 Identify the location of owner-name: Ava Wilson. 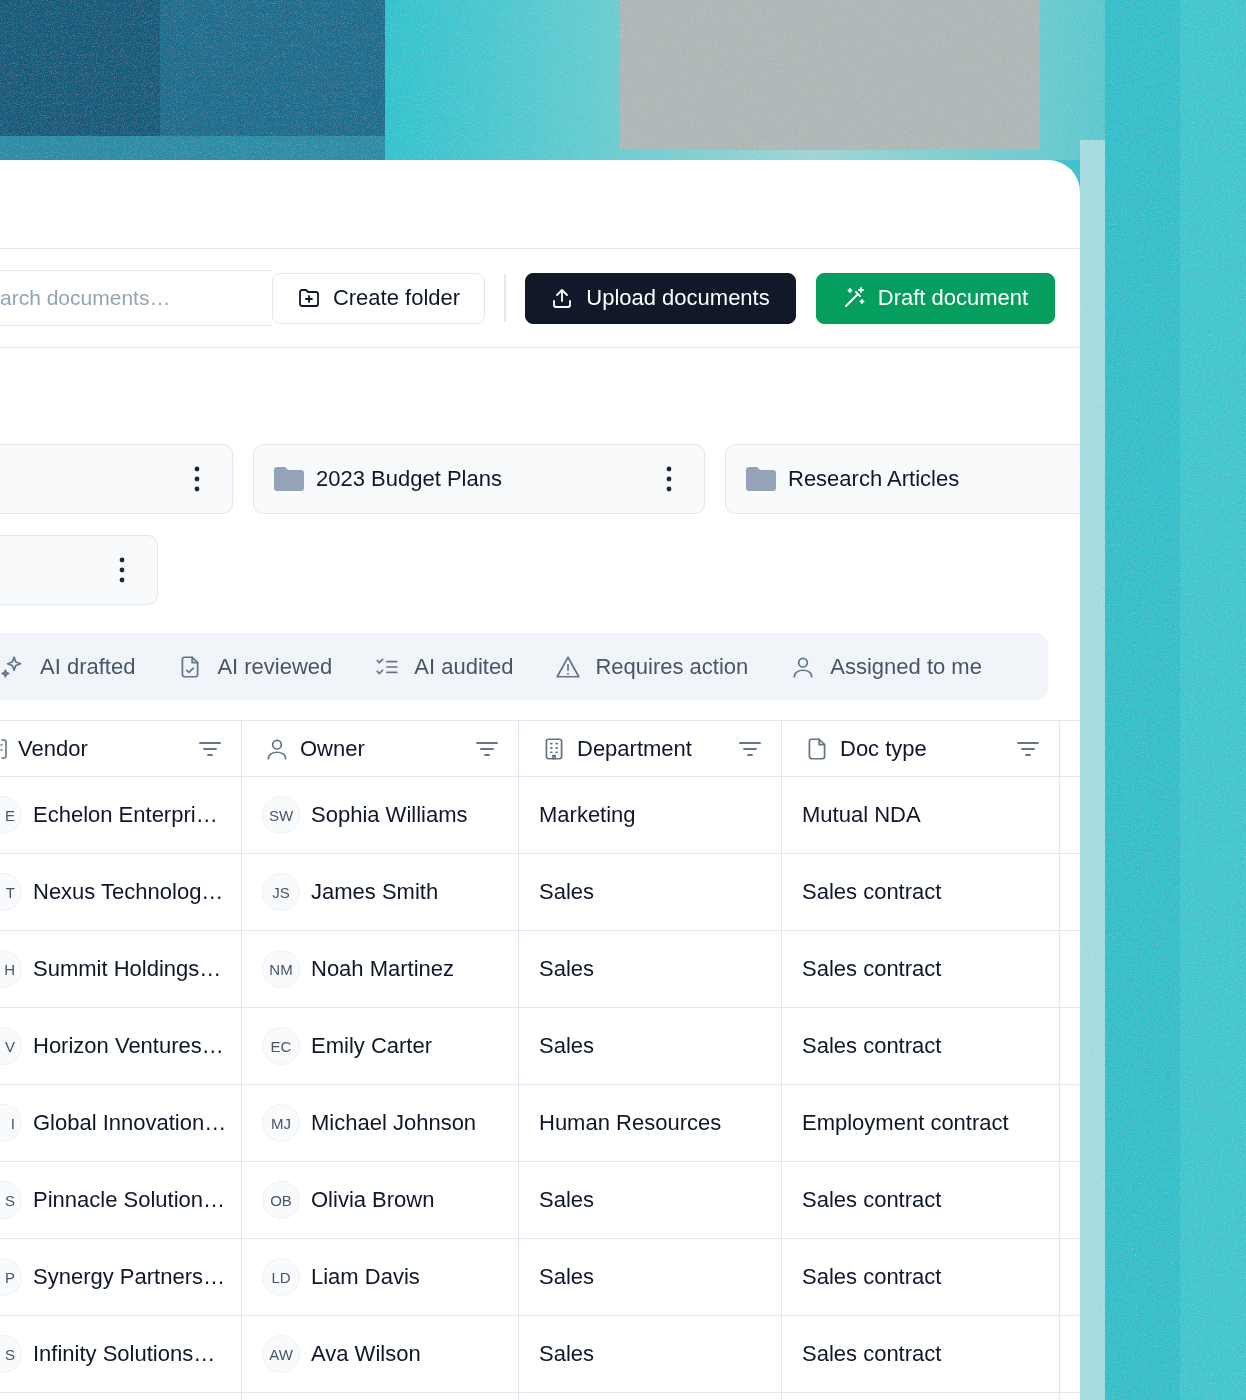
(366, 1354).